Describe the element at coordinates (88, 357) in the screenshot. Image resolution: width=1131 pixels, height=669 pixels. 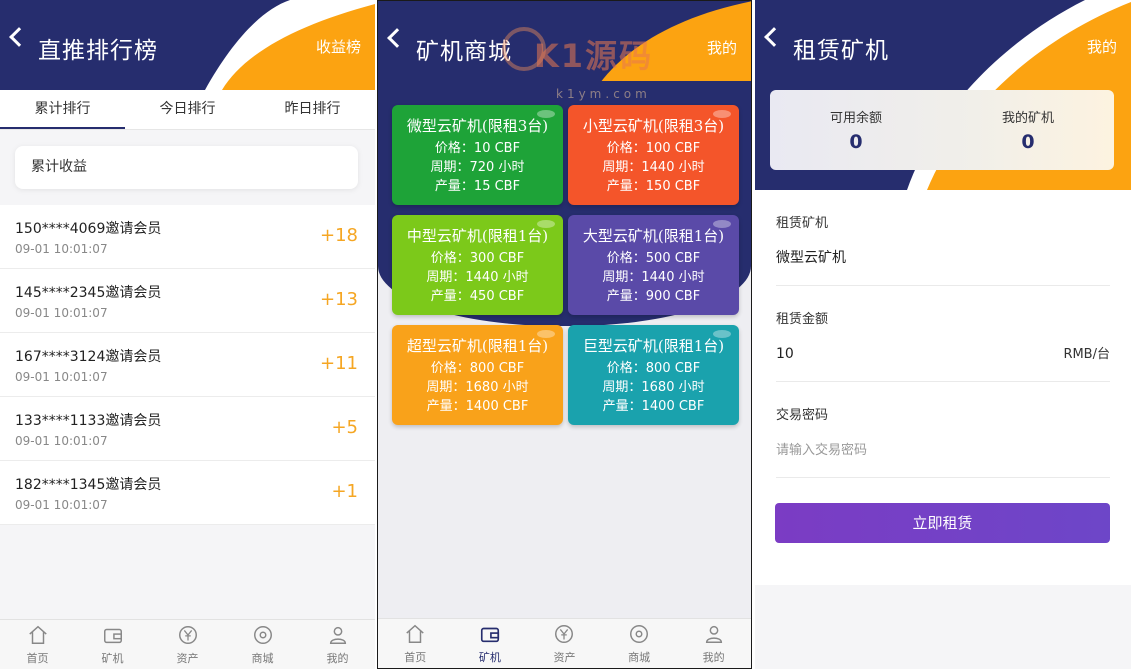
I see `invitee-label: 167****3124邀请会员` at that location.